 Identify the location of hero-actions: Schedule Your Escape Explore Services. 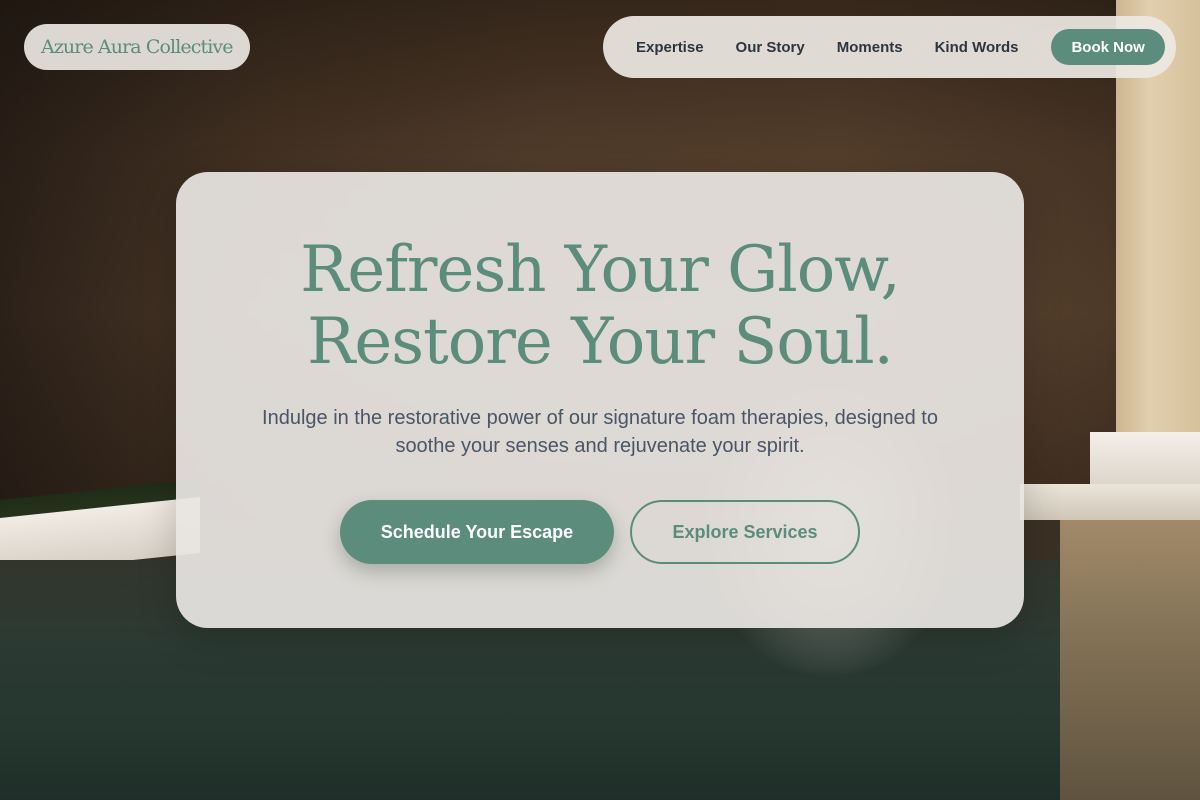
(600, 532).